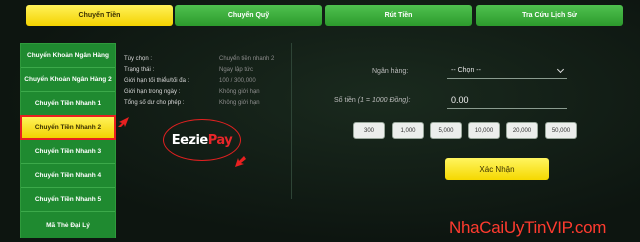 This screenshot has width=640, height=242. I want to click on info-value-daily-limit: Không giới hạn, so click(239, 92).